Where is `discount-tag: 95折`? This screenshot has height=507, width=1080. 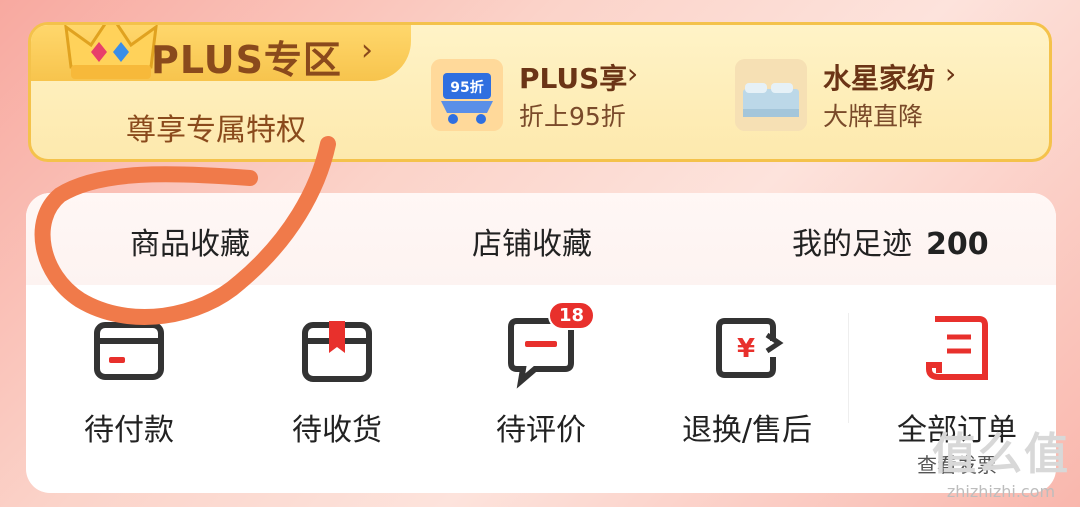
discount-tag: 95折 is located at coordinates (466, 87).